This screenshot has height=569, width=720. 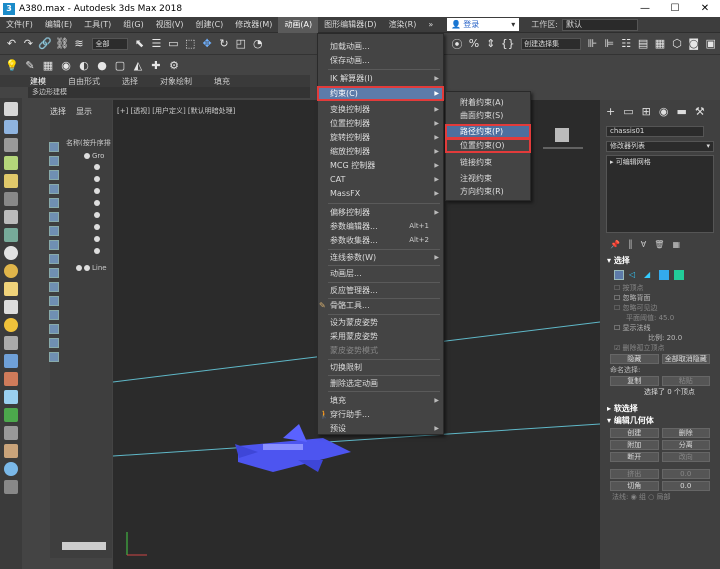 What do you see at coordinates (628, 111) in the screenshot?
I see `modify-tab-icon: ▭` at bounding box center [628, 111].